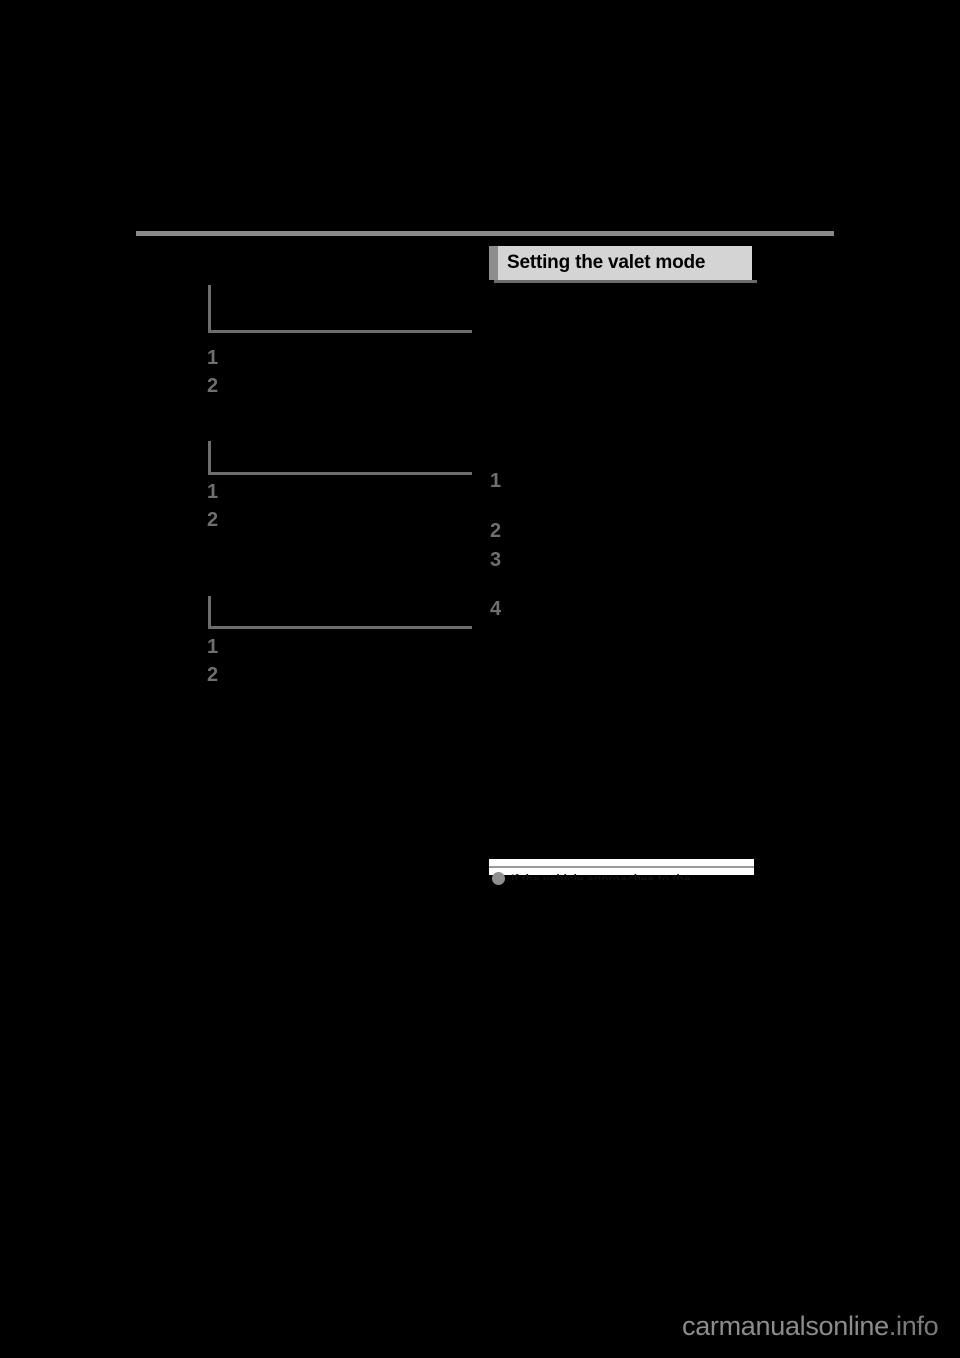 Image resolution: width=960 pixels, height=1358 pixels. Describe the element at coordinates (913, 1326) in the screenshot. I see `footer-watermark-suffix: .info` at that location.